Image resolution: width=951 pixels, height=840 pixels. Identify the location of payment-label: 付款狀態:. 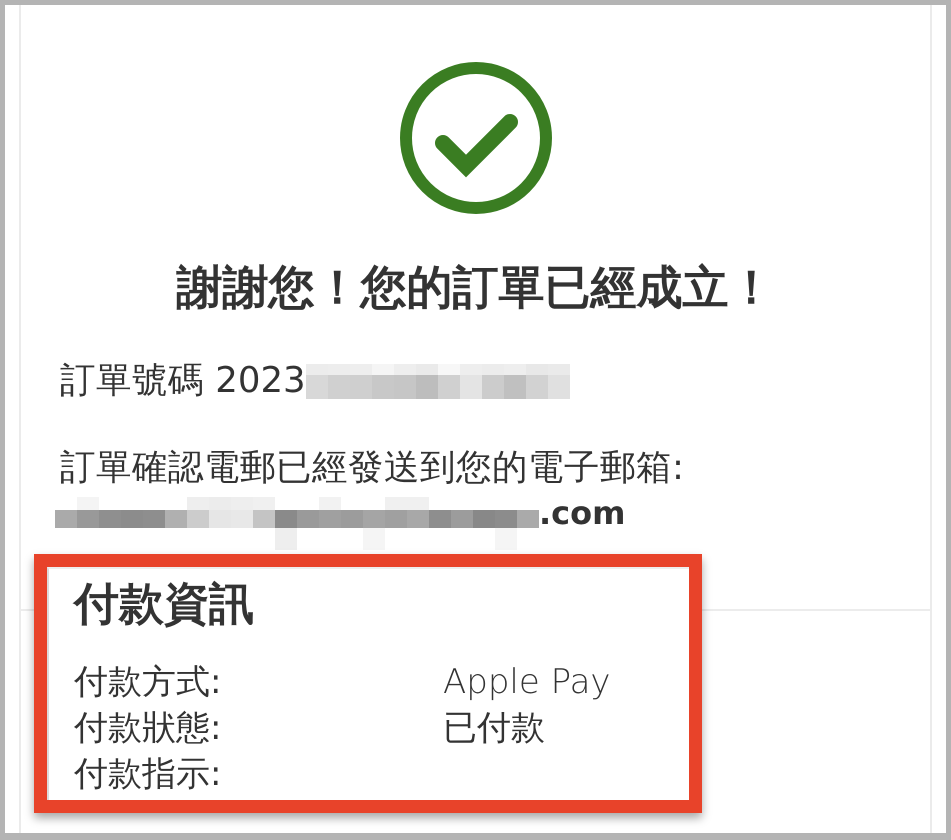
(148, 728).